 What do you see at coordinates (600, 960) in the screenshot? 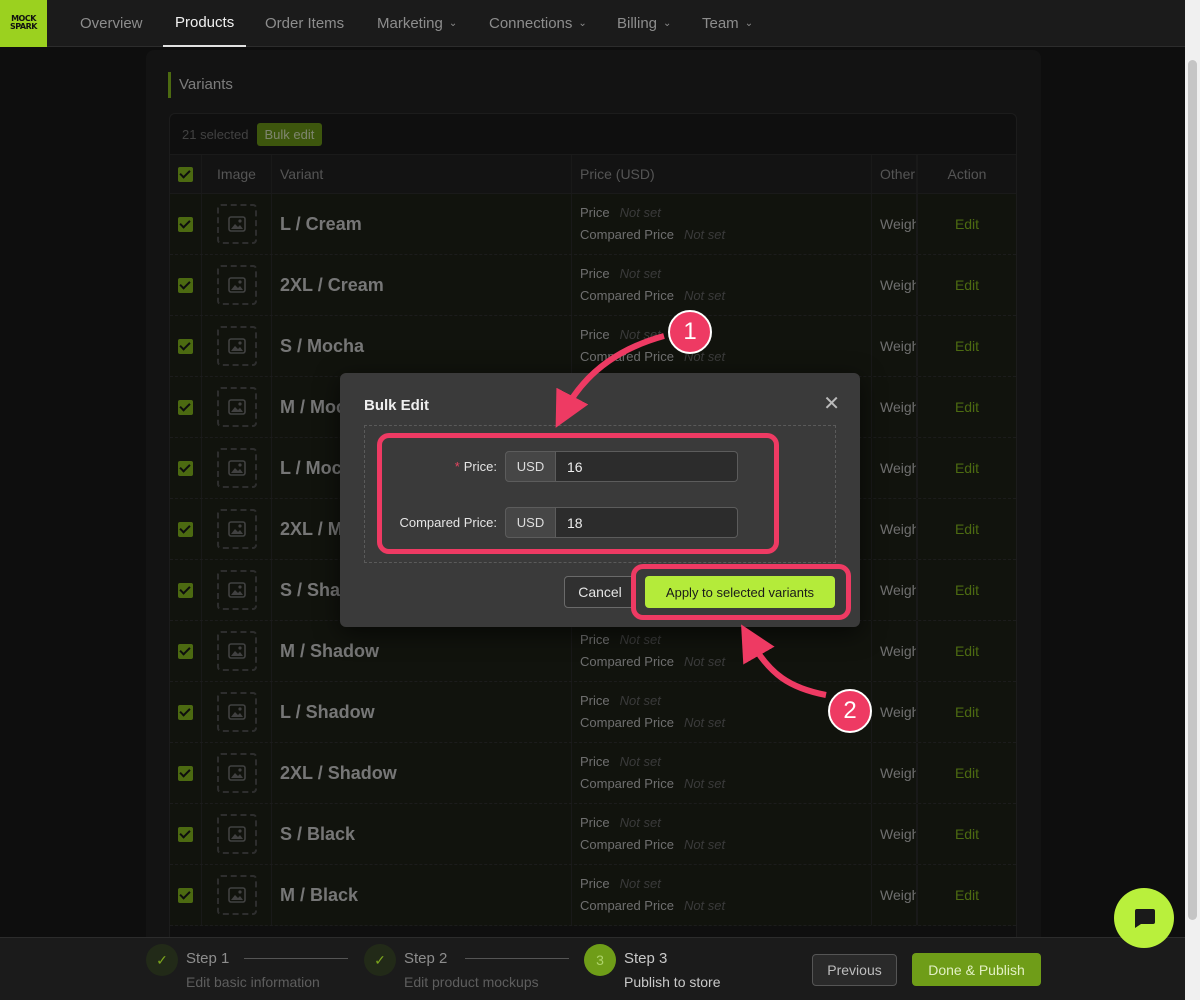
I see `step-3-number: 3` at bounding box center [600, 960].